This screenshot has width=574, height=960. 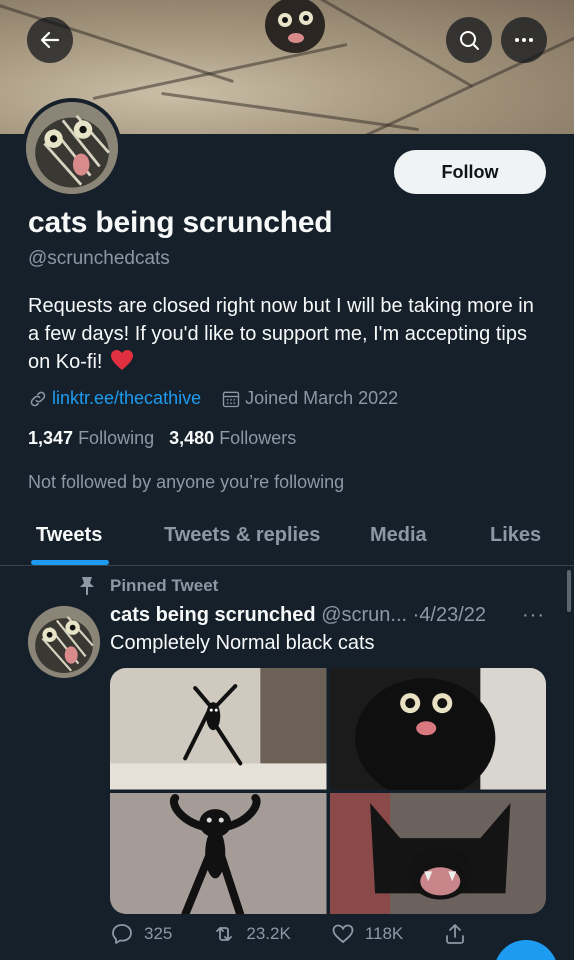 What do you see at coordinates (533, 615) in the screenshot?
I see `tweet-more-button: ···` at bounding box center [533, 615].